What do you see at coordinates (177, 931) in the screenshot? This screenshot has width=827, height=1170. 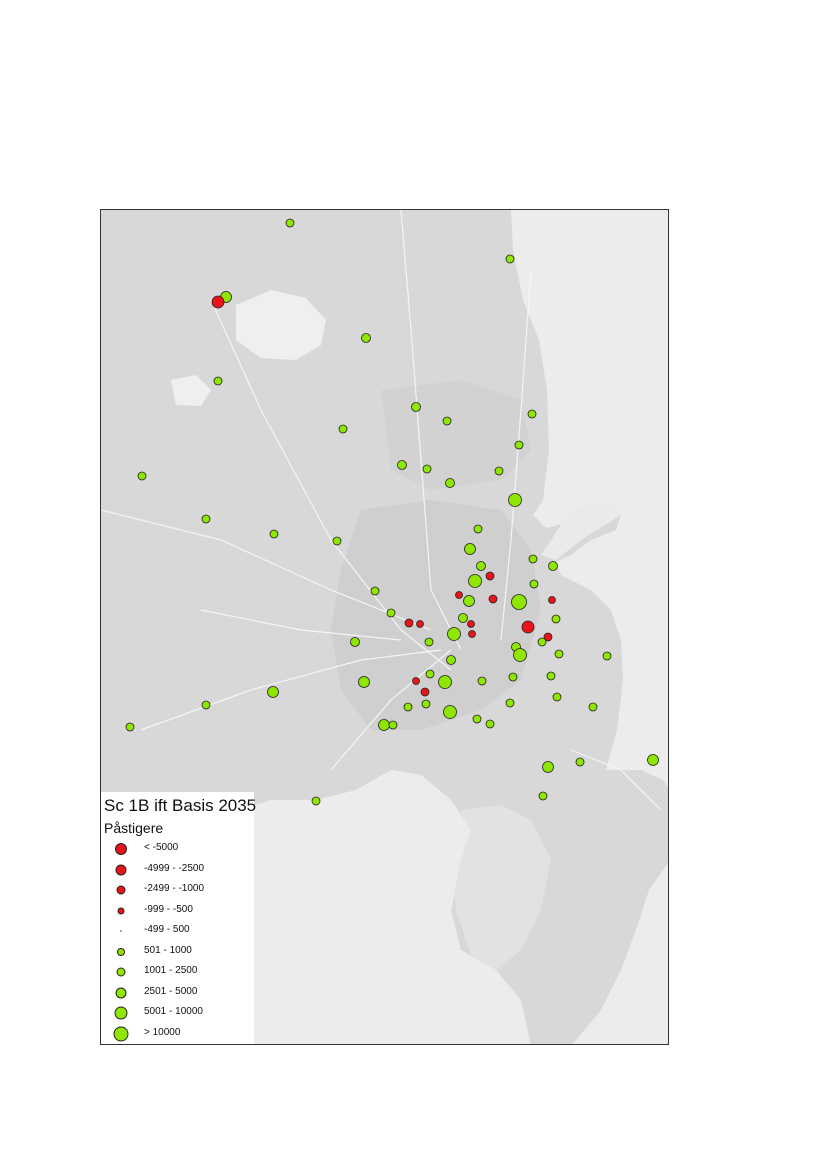 I see `legend-row: -499 - 500` at bounding box center [177, 931].